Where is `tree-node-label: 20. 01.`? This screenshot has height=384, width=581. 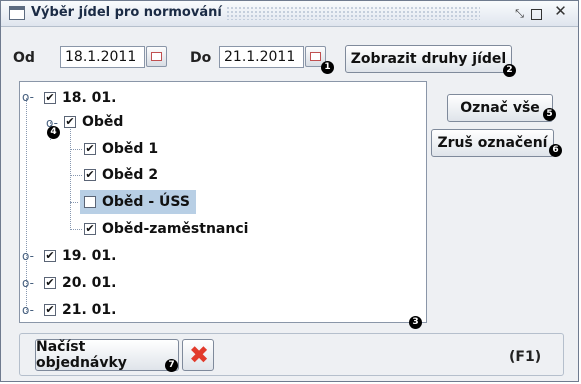 tree-node-label: 20. 01. is located at coordinates (89, 283).